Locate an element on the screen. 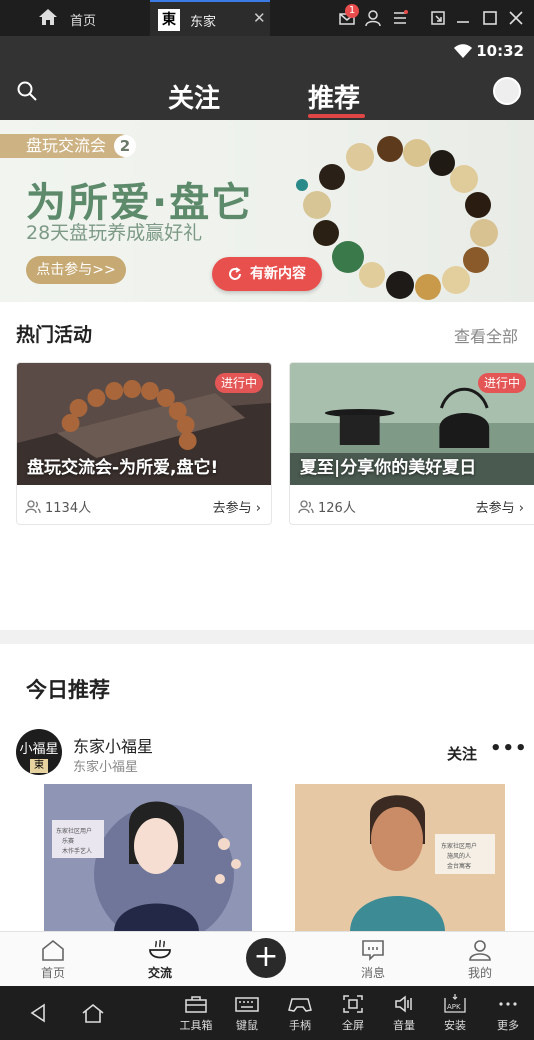 This screenshot has height=1040, width=534. participants-label: 1134人 is located at coordinates (68, 508).